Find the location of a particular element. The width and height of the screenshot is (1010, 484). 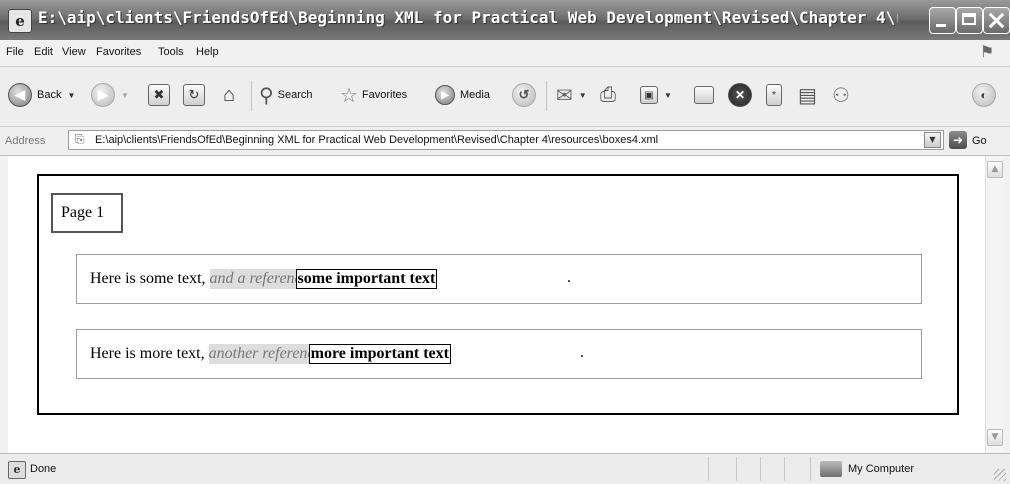

important-text: more important text is located at coordinates (379, 354).